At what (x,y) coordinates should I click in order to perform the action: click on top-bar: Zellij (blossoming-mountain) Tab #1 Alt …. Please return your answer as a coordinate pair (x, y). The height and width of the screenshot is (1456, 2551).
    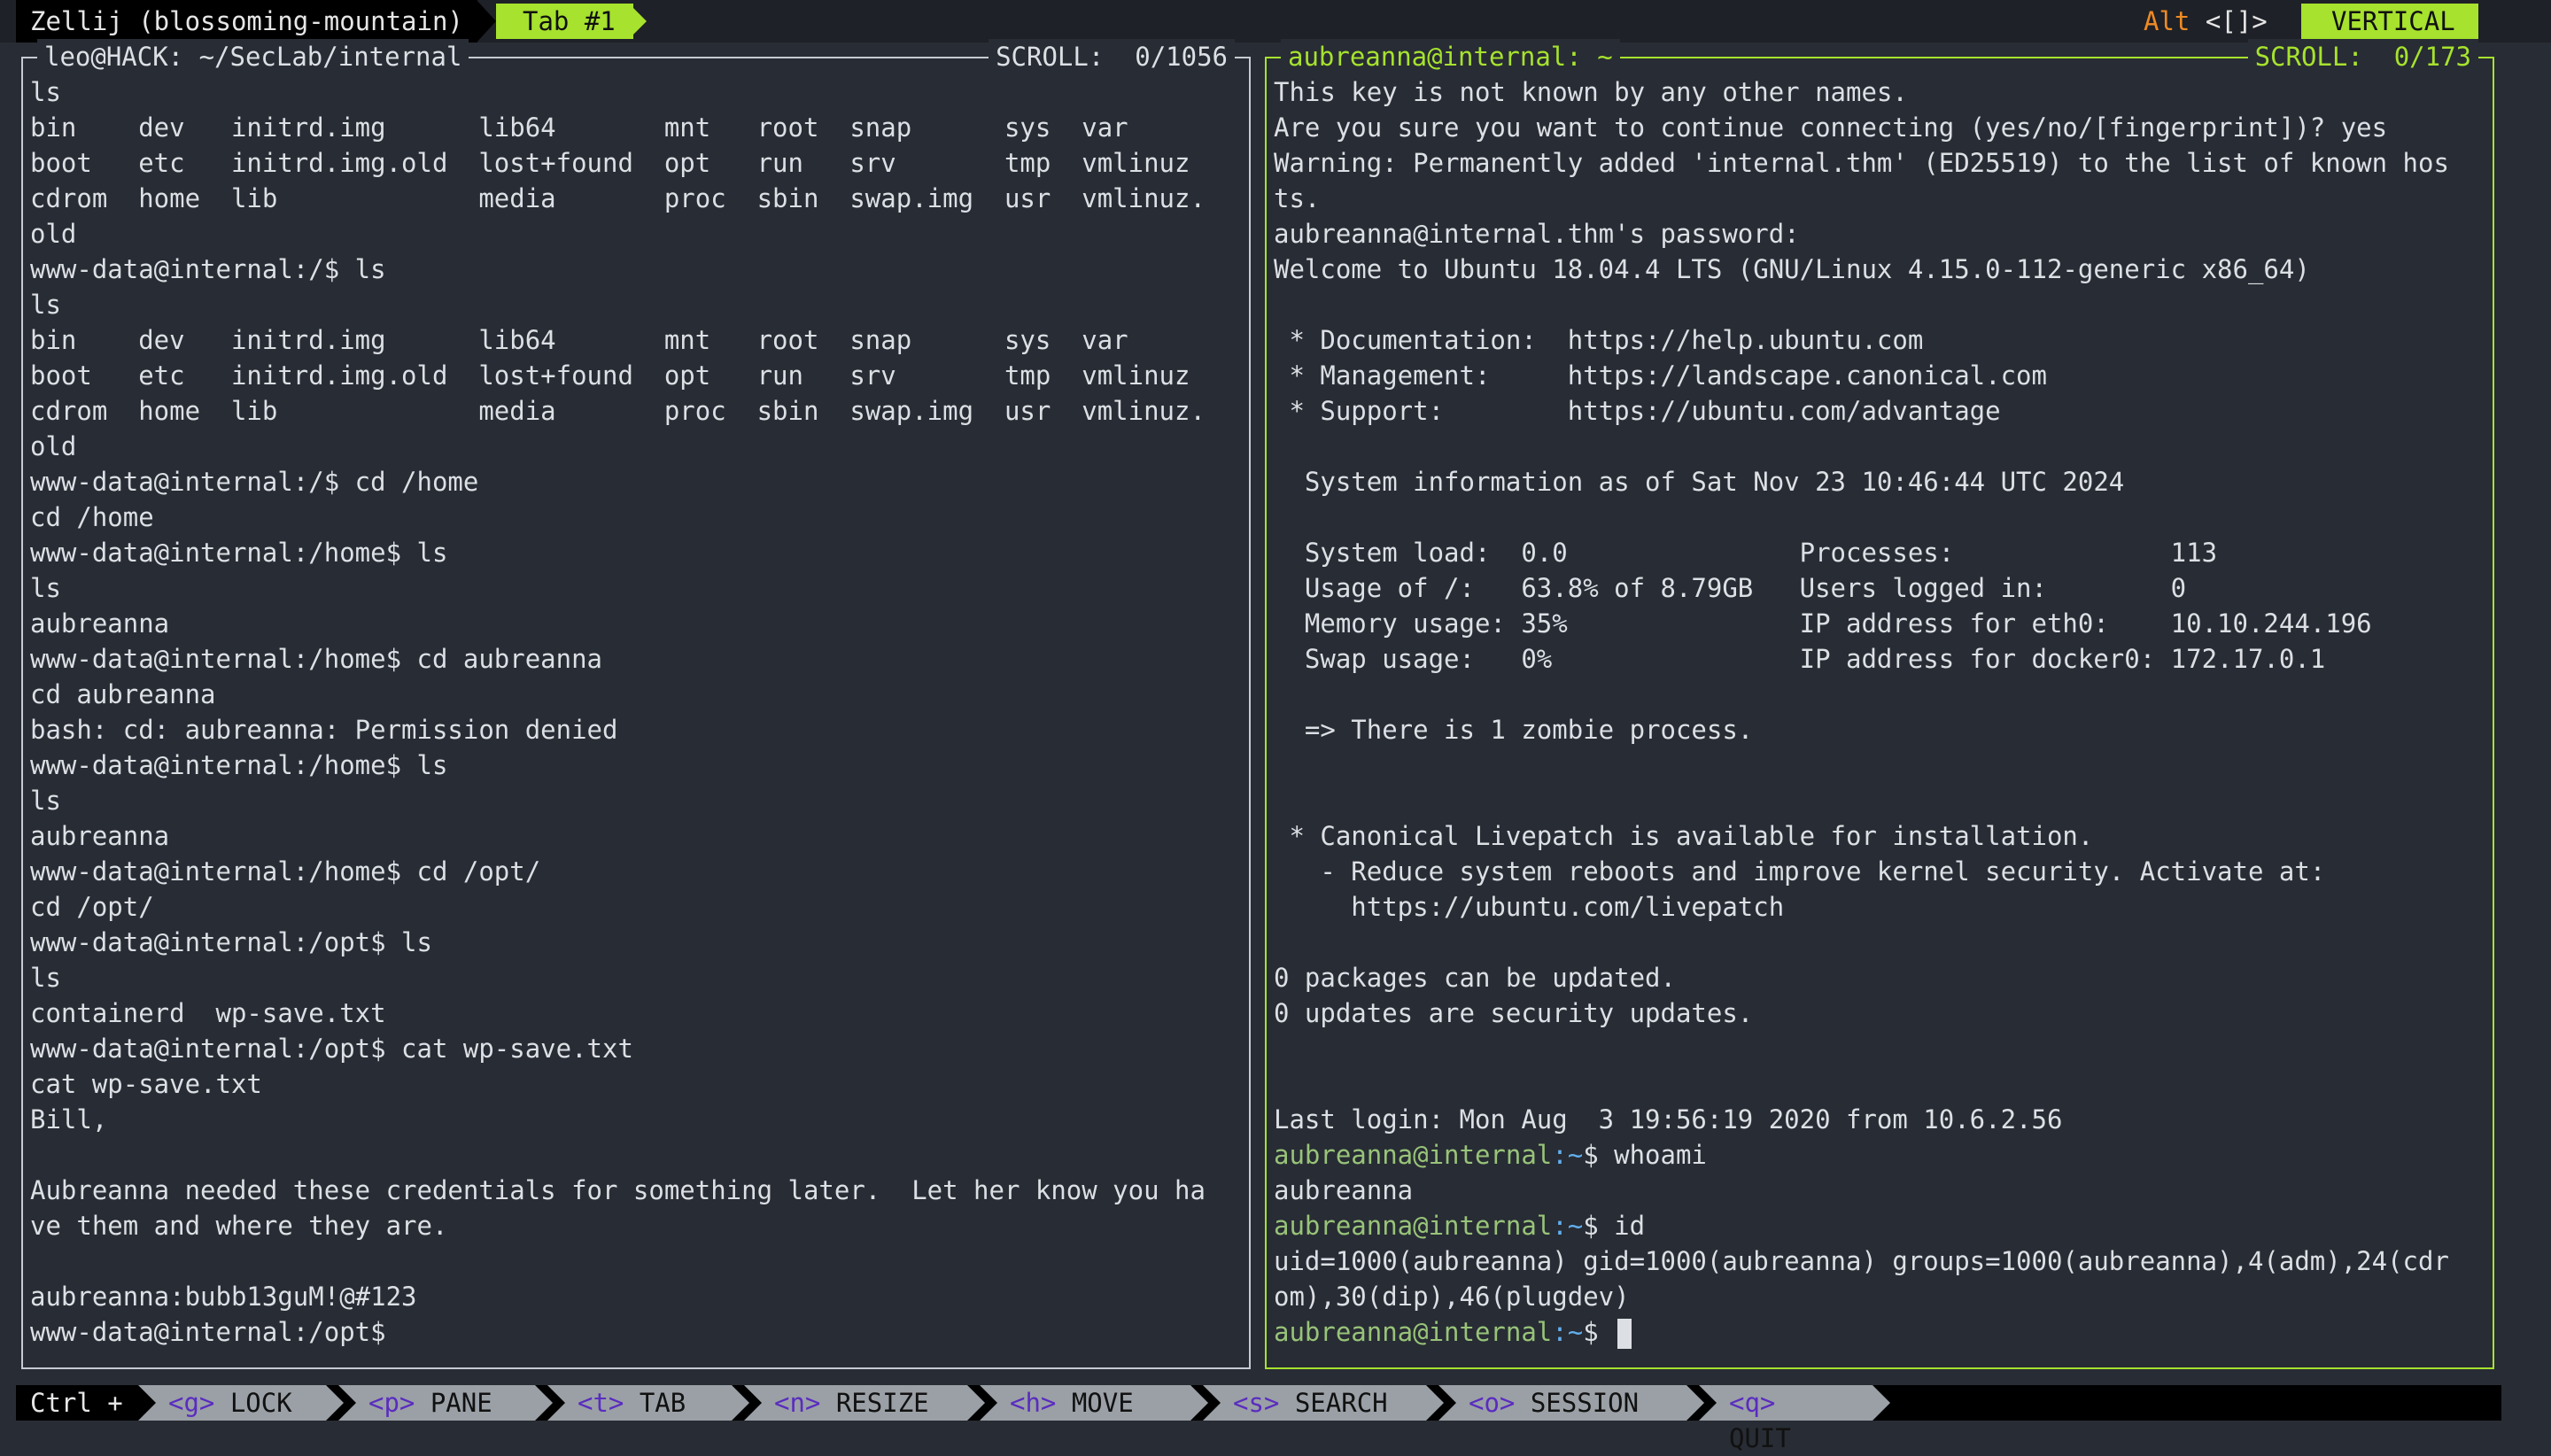
    Looking at the image, I should click on (1275, 21).